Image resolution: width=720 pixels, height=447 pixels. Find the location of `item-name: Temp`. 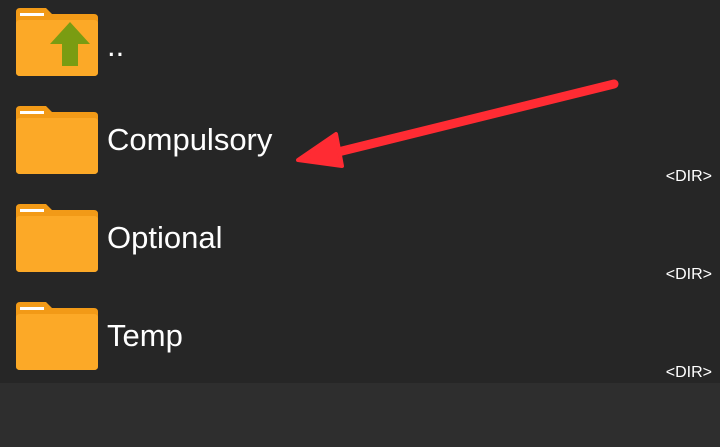

item-name: Temp is located at coordinates (145, 335).